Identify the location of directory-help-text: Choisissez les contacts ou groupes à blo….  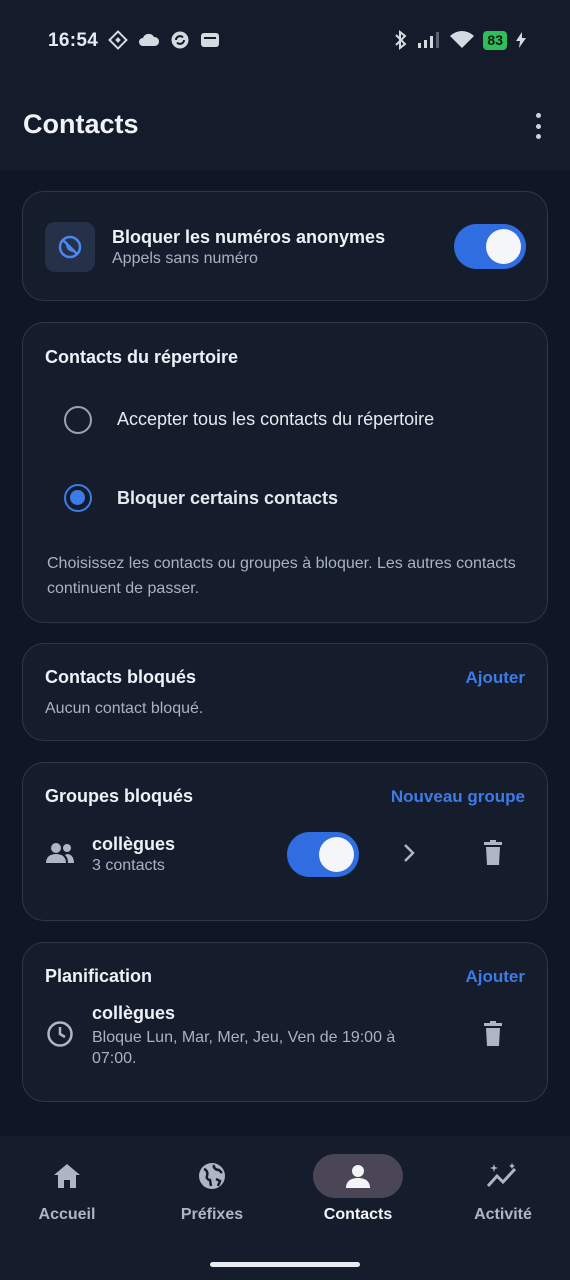
(281, 576).